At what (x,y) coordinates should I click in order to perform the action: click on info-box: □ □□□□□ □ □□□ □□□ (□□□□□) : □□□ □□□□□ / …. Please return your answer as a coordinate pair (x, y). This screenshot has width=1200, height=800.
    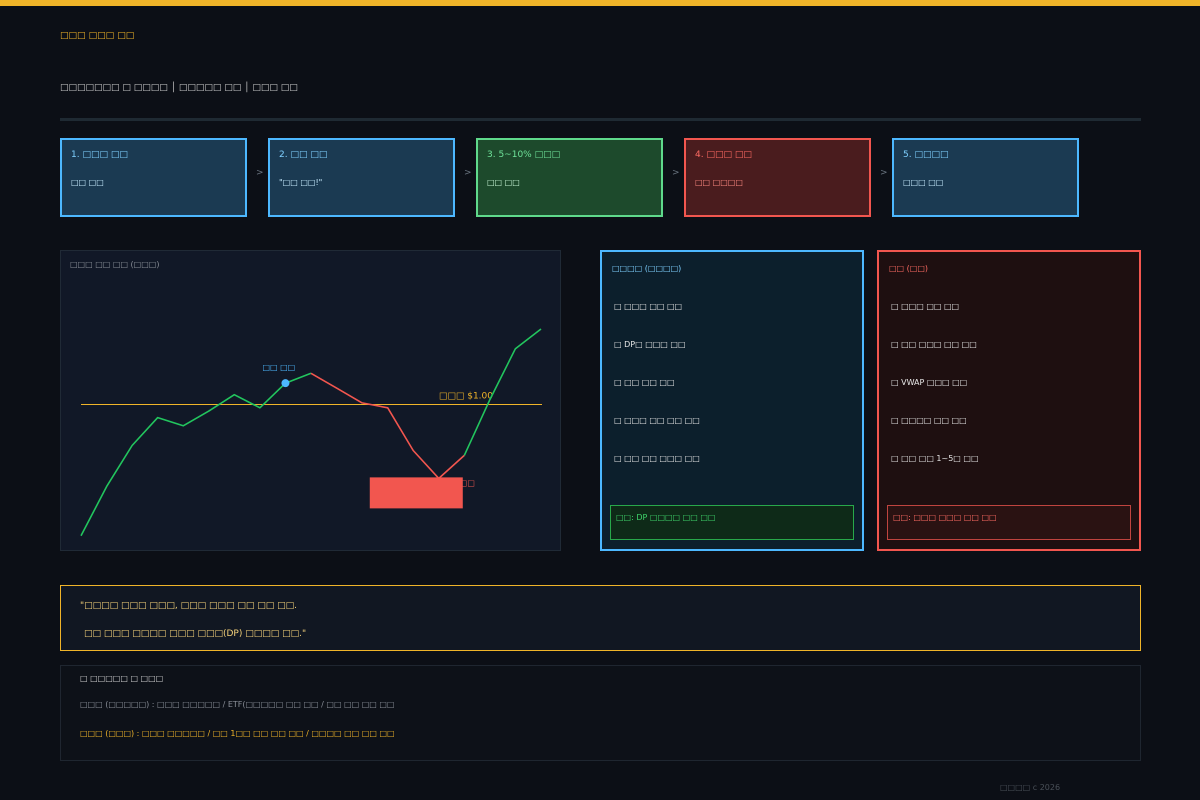
    Looking at the image, I should click on (600, 713).